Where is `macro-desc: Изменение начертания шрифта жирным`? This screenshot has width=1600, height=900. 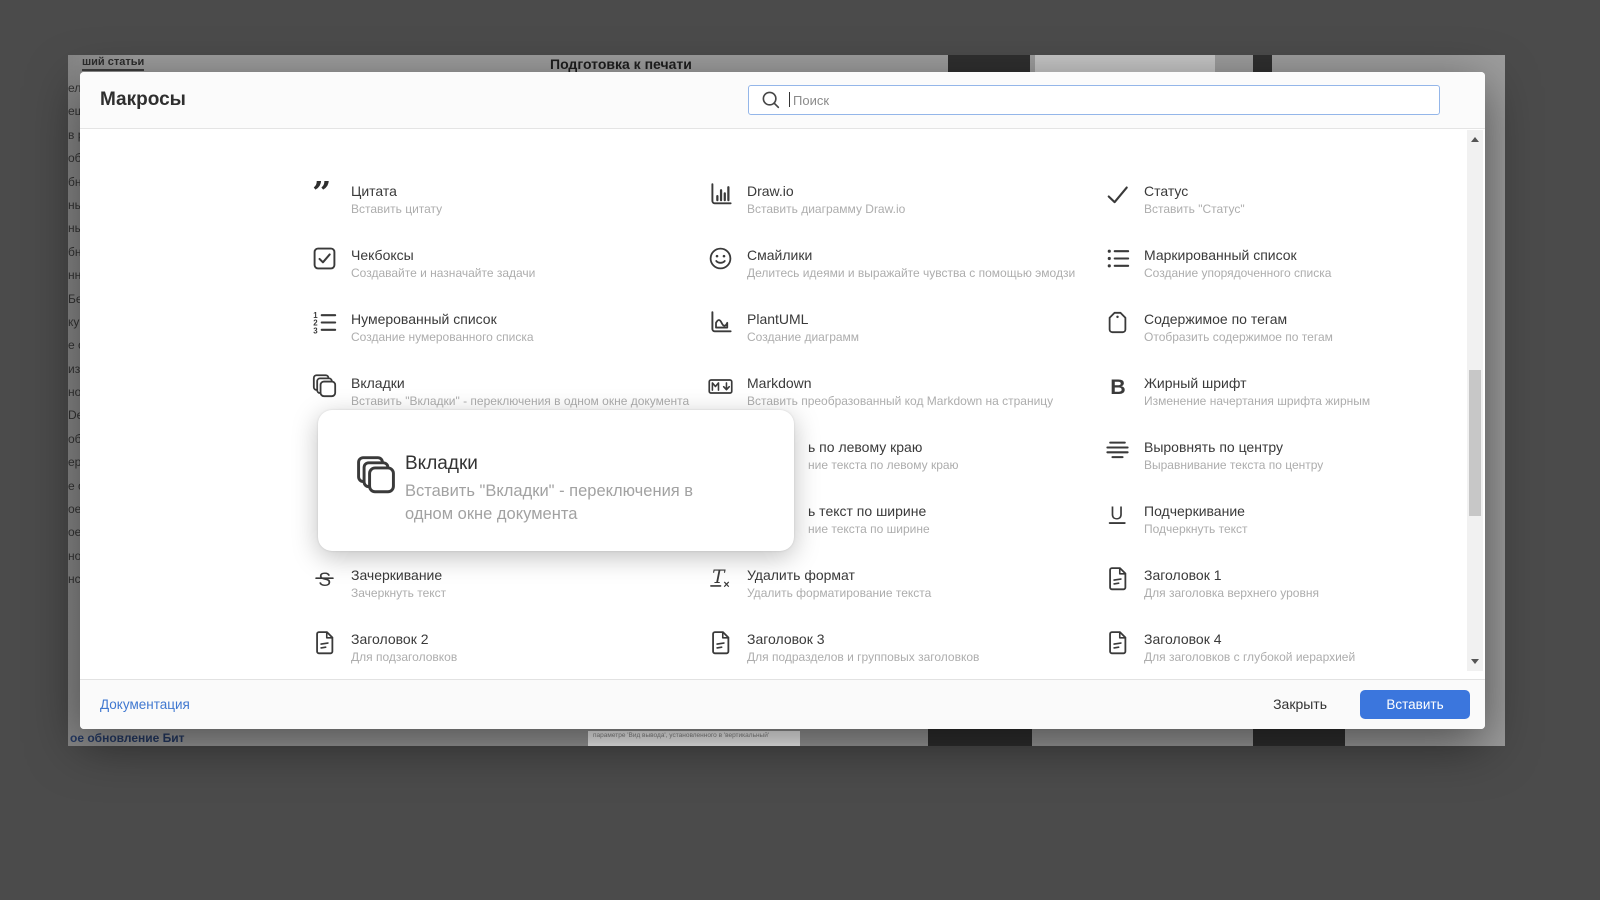
macro-desc: Изменение начертания шрифта жирным is located at coordinates (1257, 401).